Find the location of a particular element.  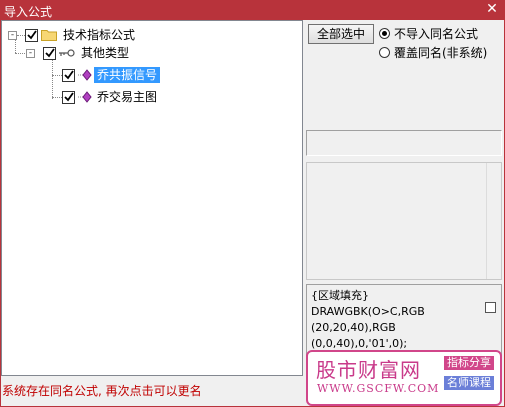

tree-label-group: 其他类型 is located at coordinates (105, 53).